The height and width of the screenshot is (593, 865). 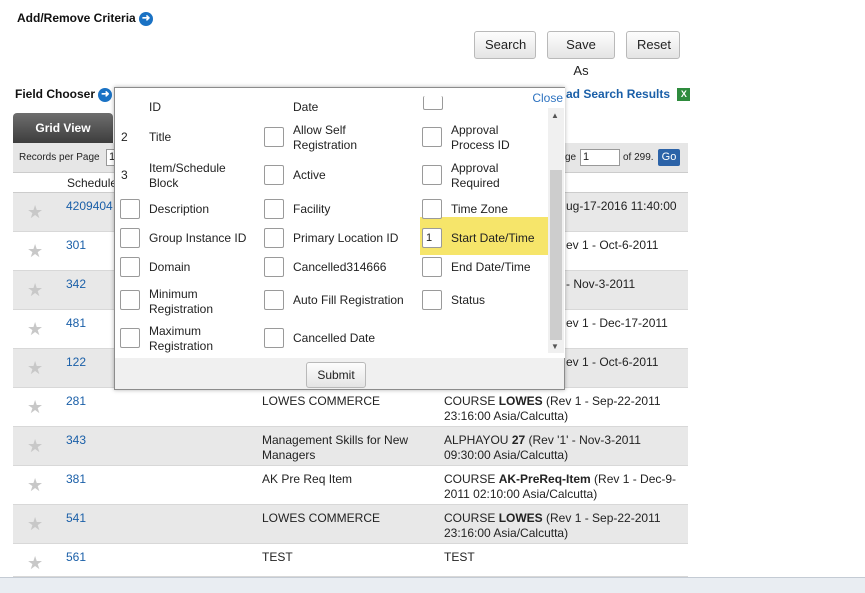 I want to click on field-checkbox, so click(x=433, y=103).